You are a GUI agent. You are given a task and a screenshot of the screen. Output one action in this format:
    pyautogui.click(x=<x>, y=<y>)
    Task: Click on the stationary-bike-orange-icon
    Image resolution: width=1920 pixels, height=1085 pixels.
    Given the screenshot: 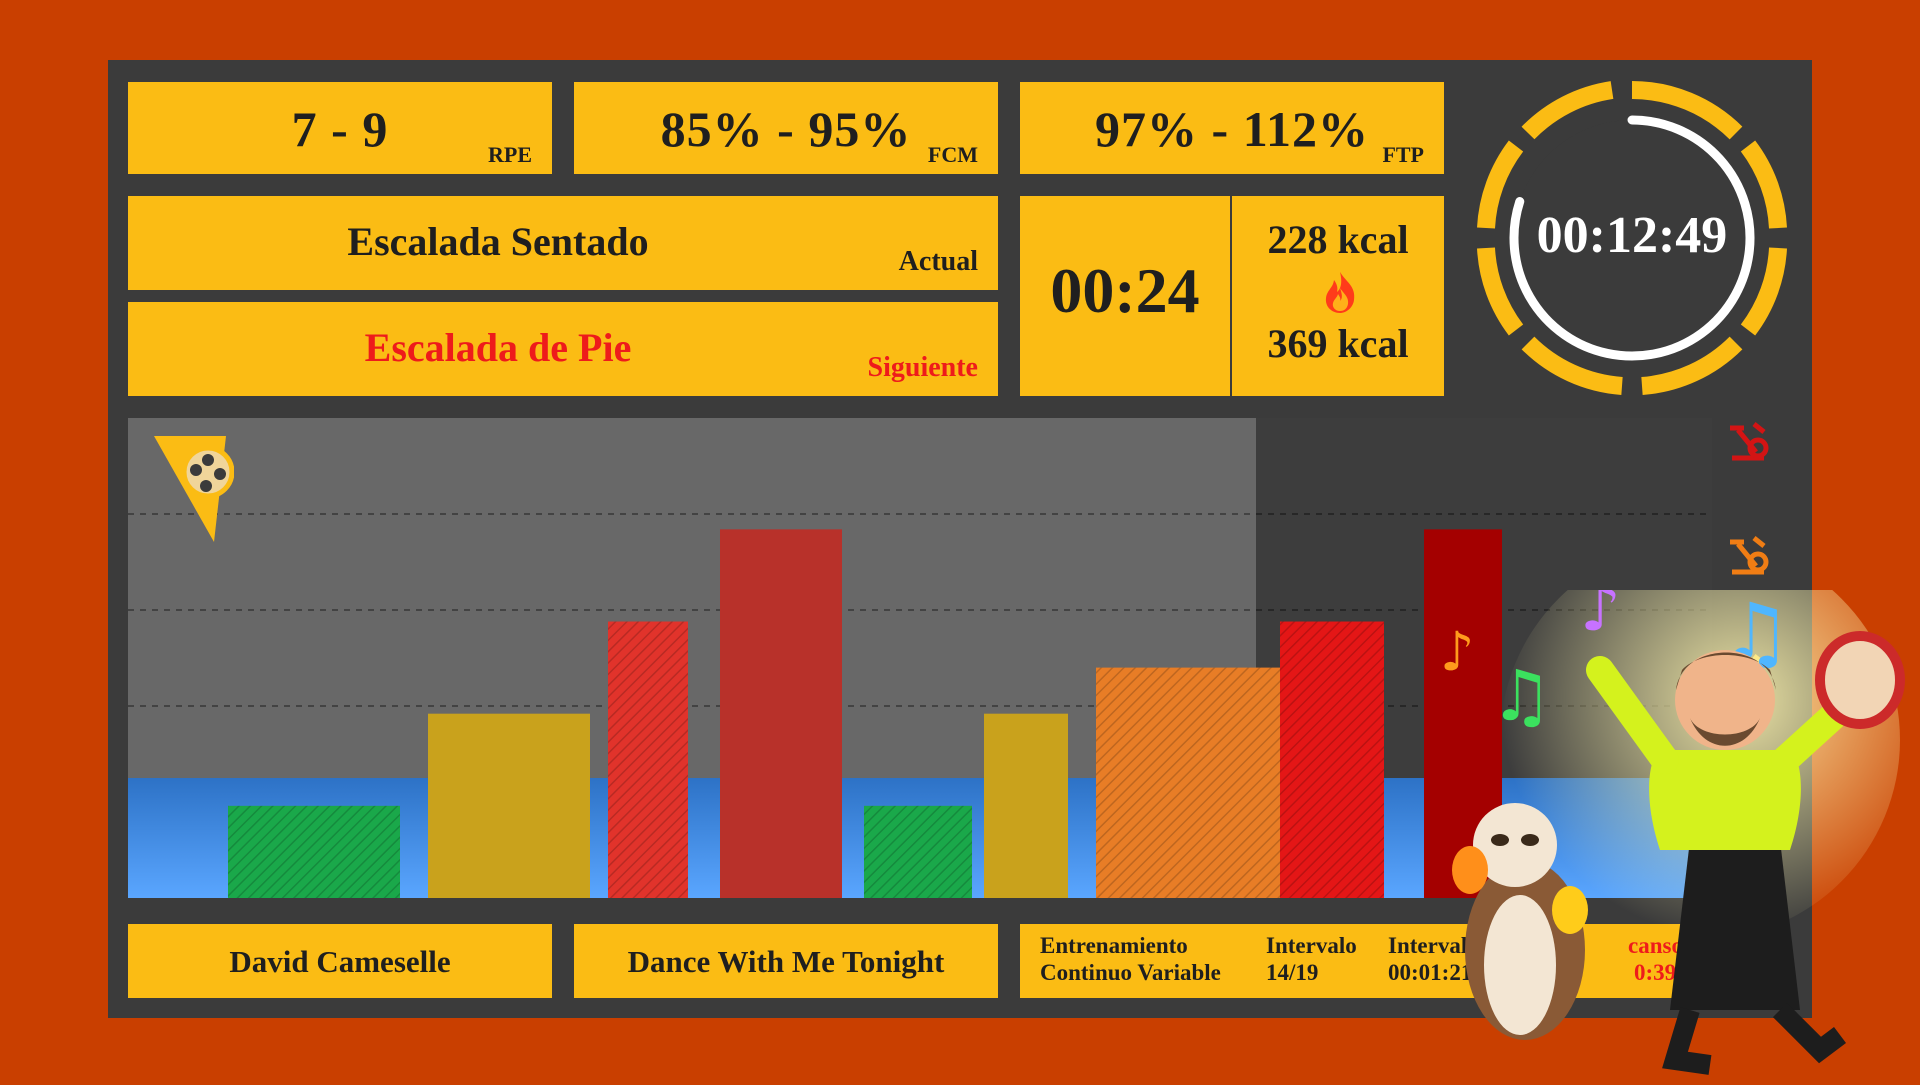 What is the action you would take?
    pyautogui.click(x=1747, y=558)
    